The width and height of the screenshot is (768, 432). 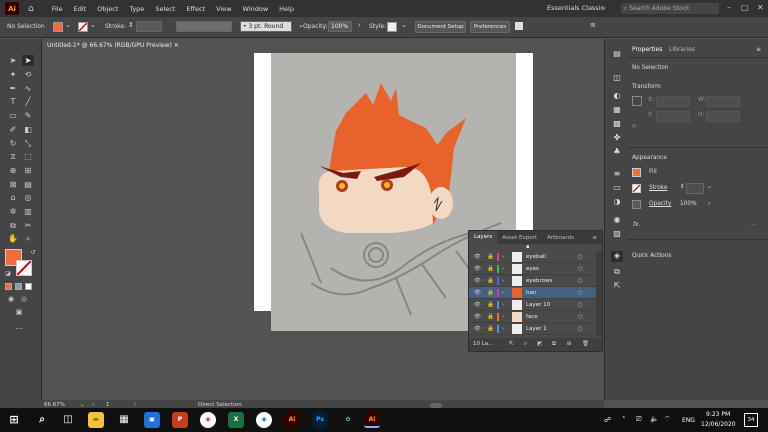 I want to click on wifi-icon: ⌔, so click(x=667, y=419).